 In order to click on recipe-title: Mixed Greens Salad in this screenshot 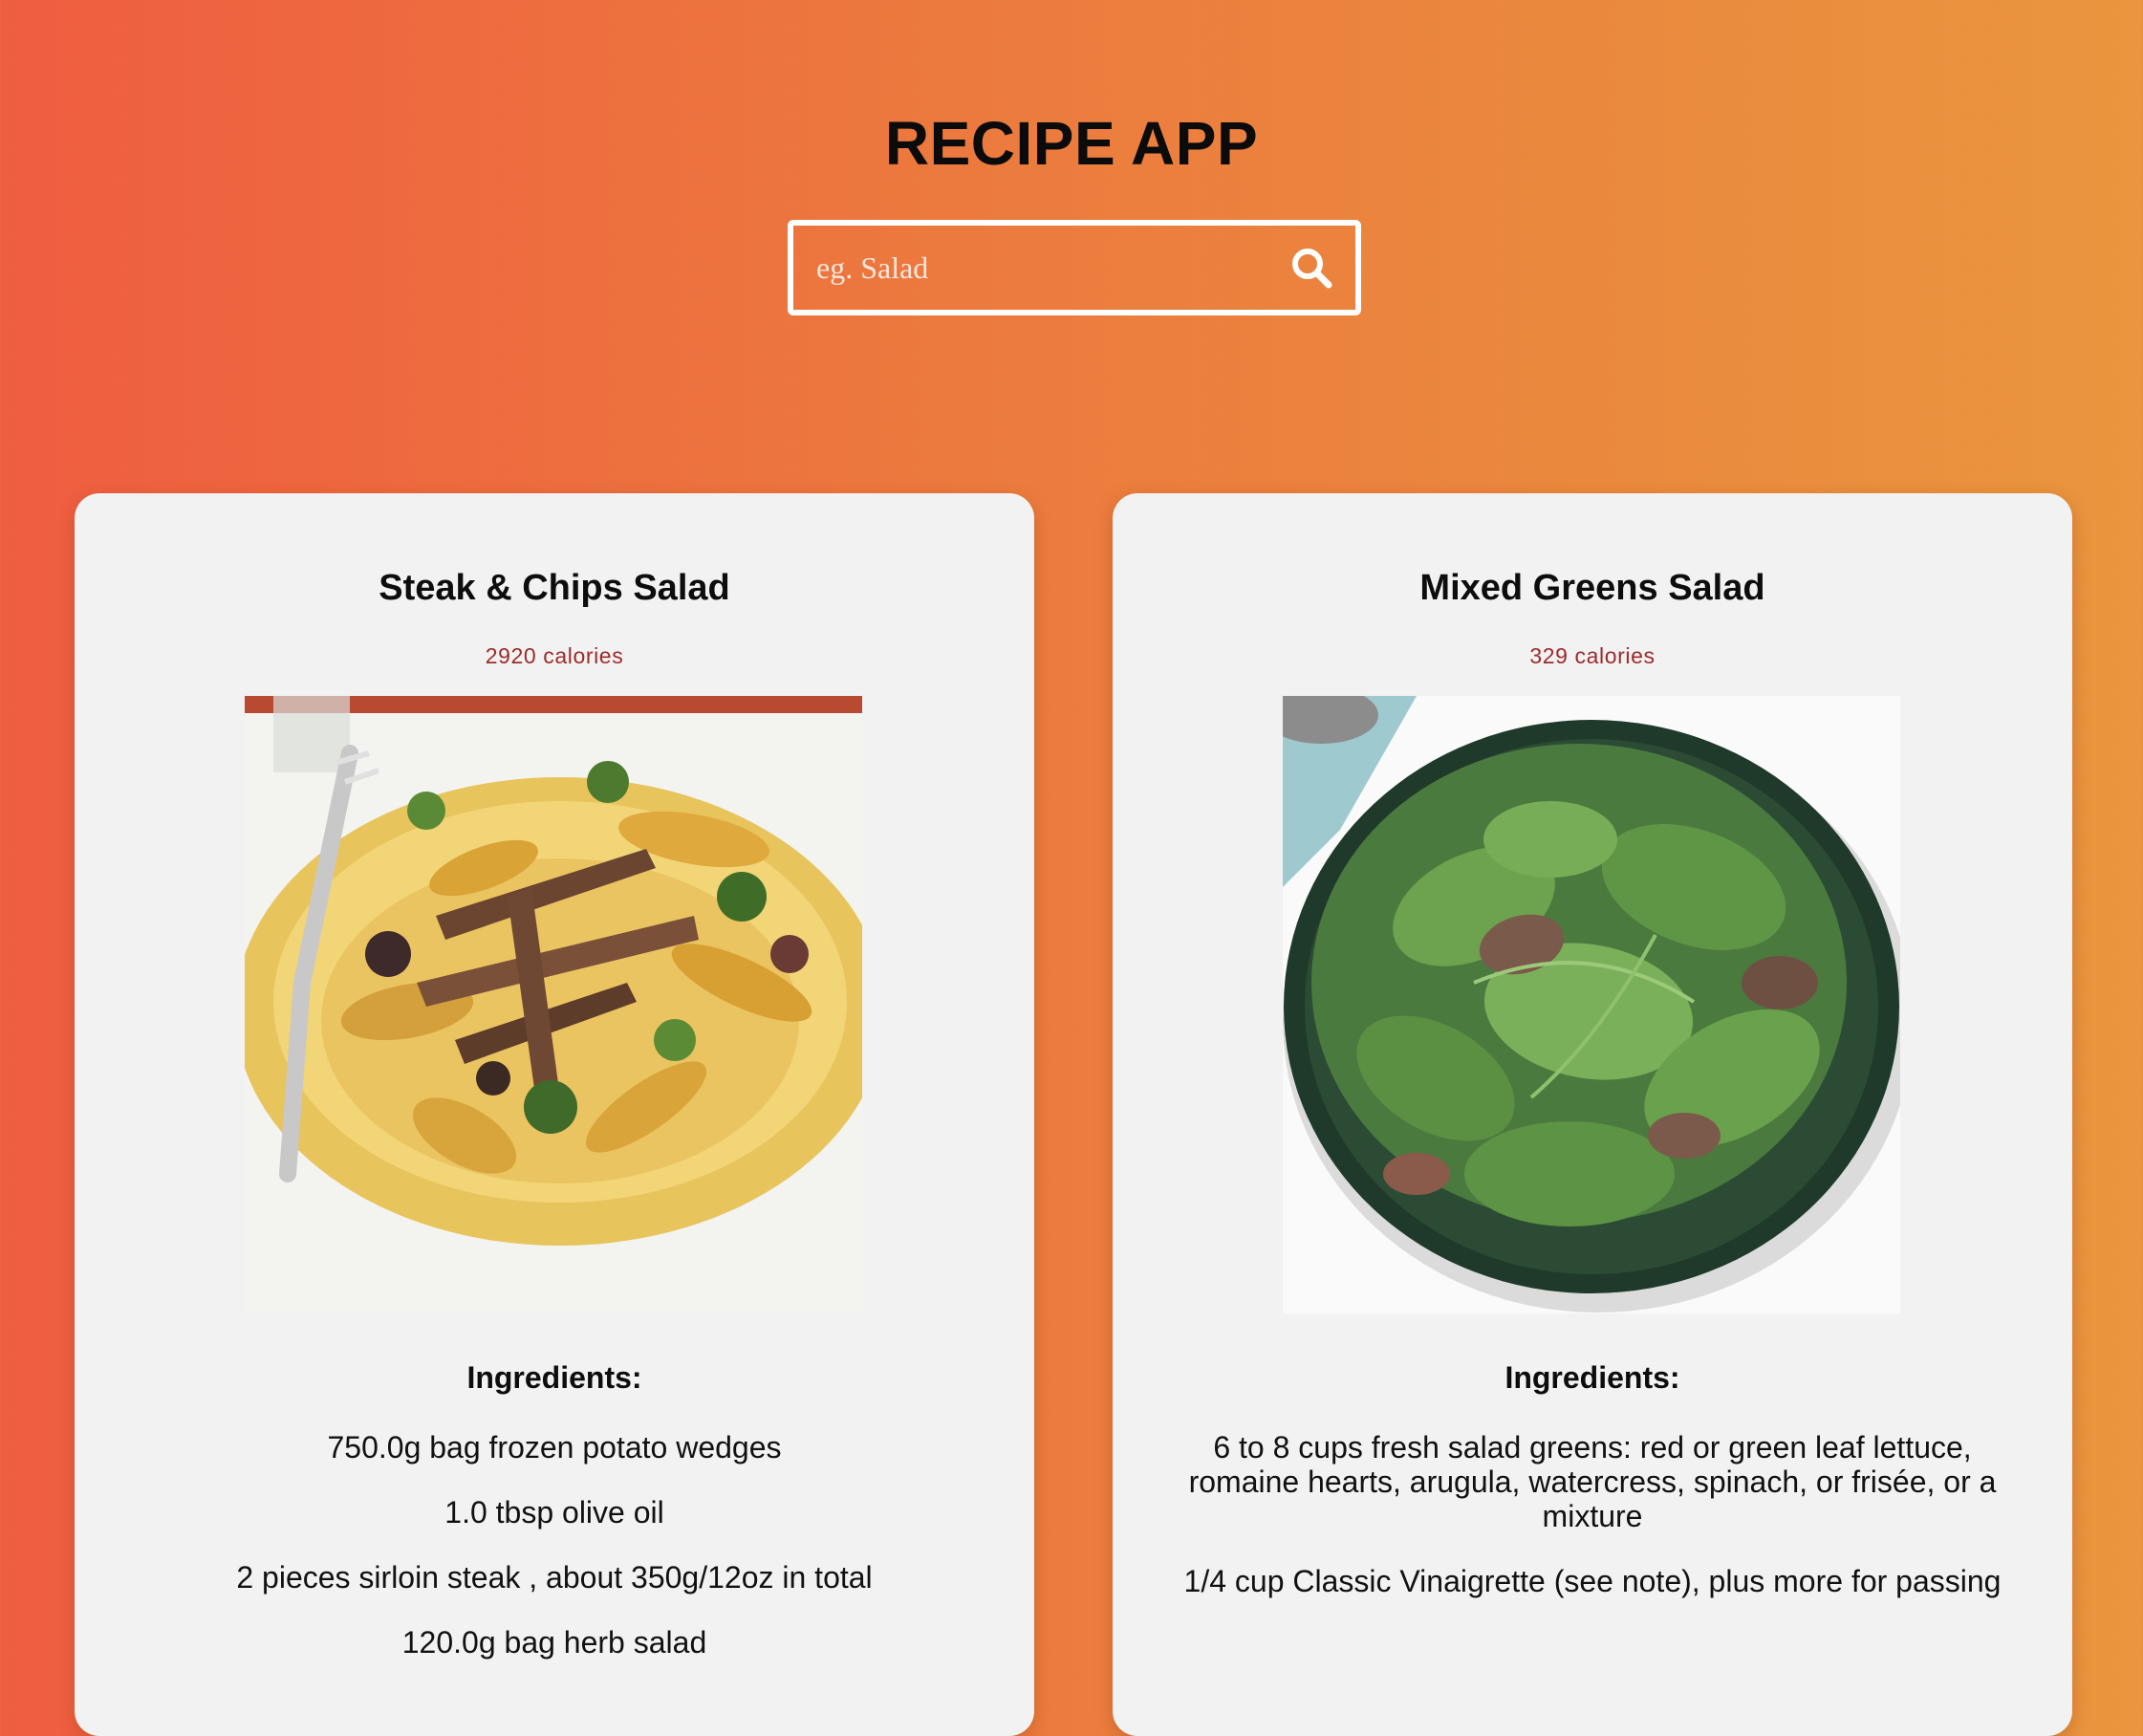, I will do `click(1592, 588)`.